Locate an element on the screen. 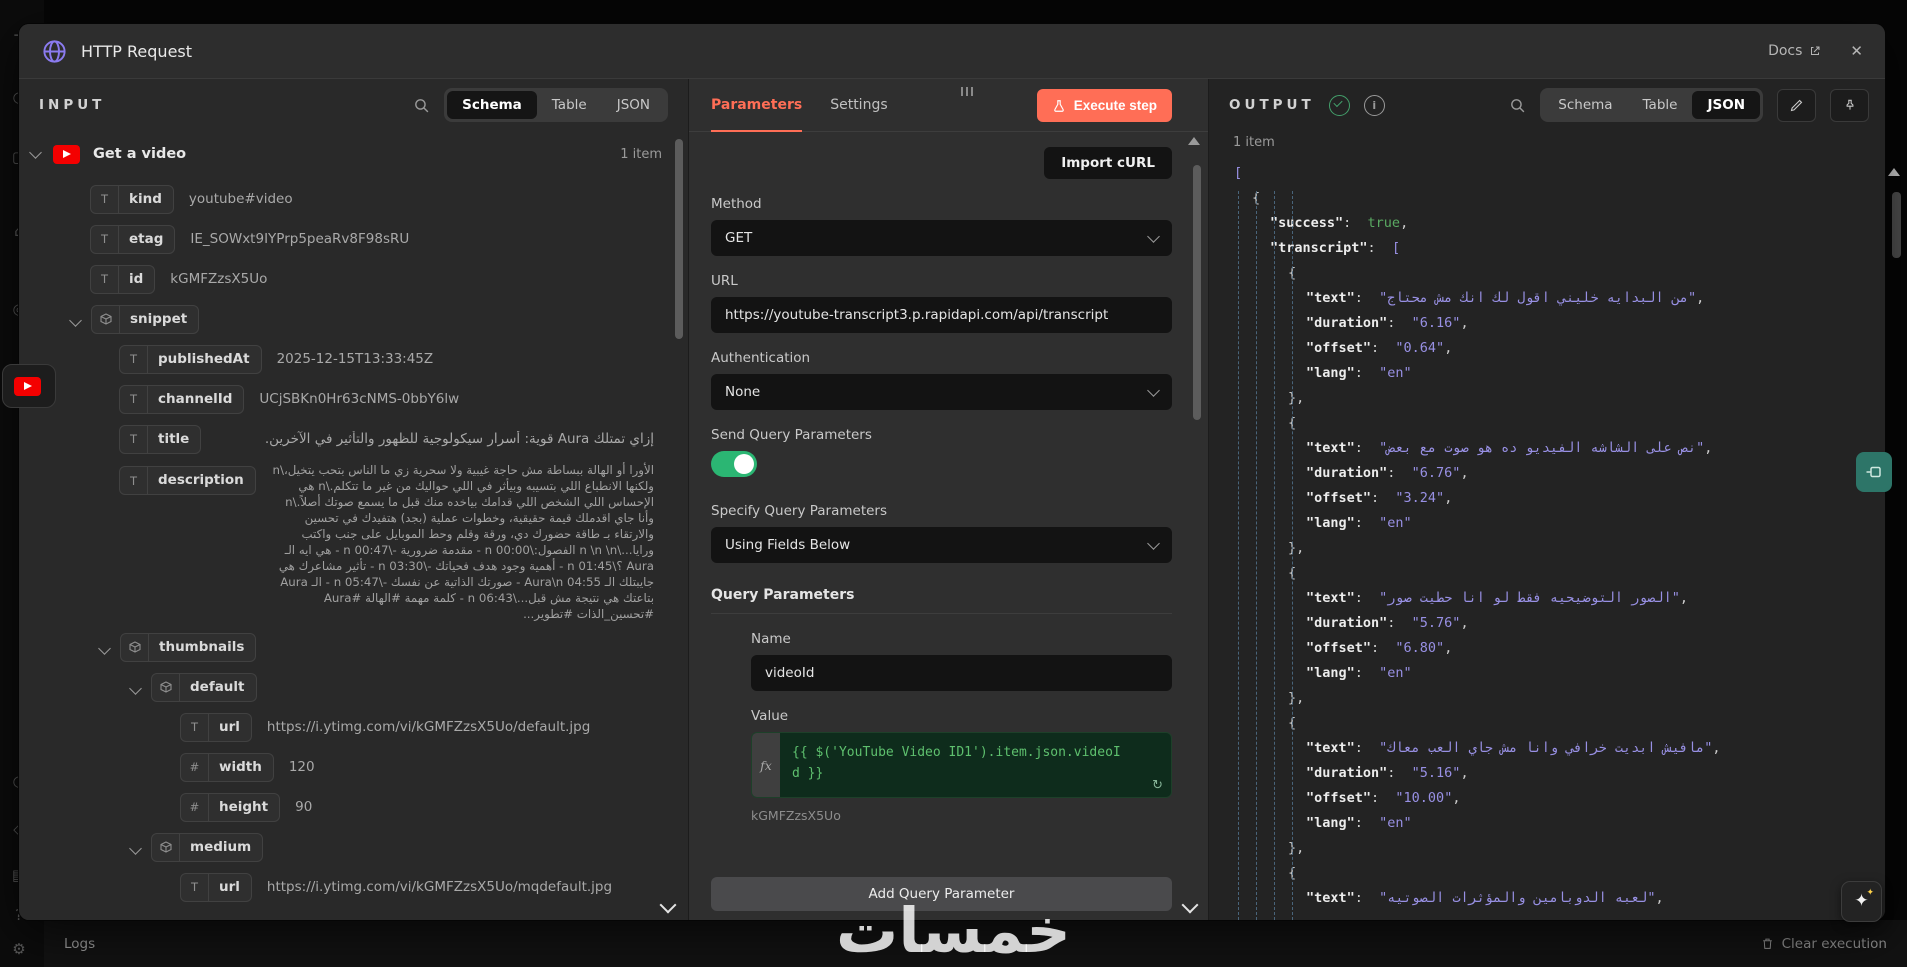 The width and height of the screenshot is (1907, 967). output-view-tabs: Schema Table JSON is located at coordinates (1651, 105).